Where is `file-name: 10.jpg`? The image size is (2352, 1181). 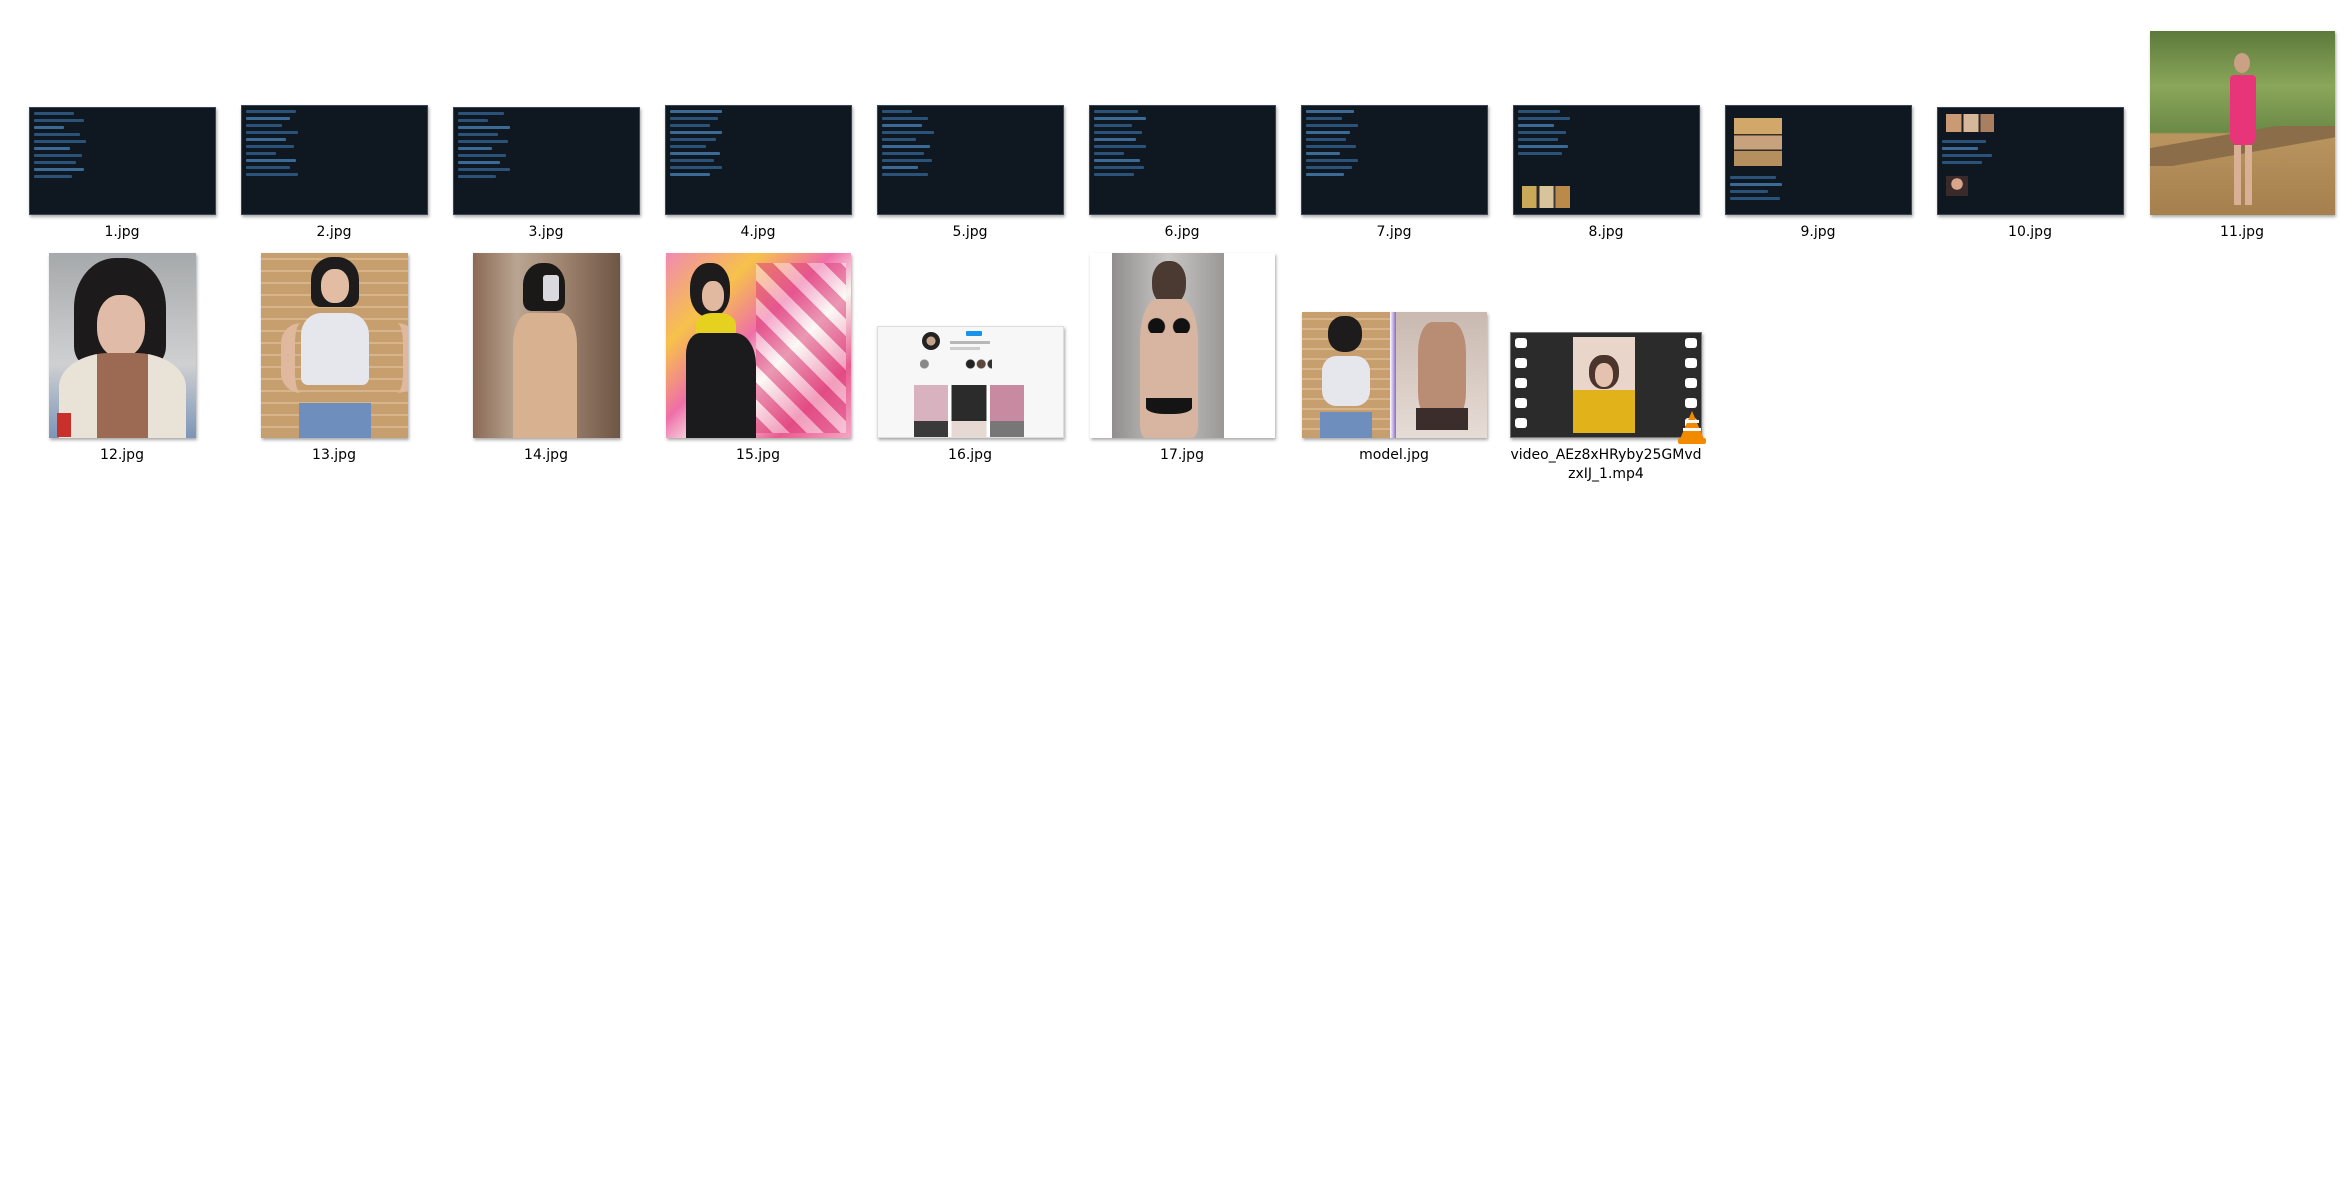
file-name: 10.jpg is located at coordinates (2030, 232).